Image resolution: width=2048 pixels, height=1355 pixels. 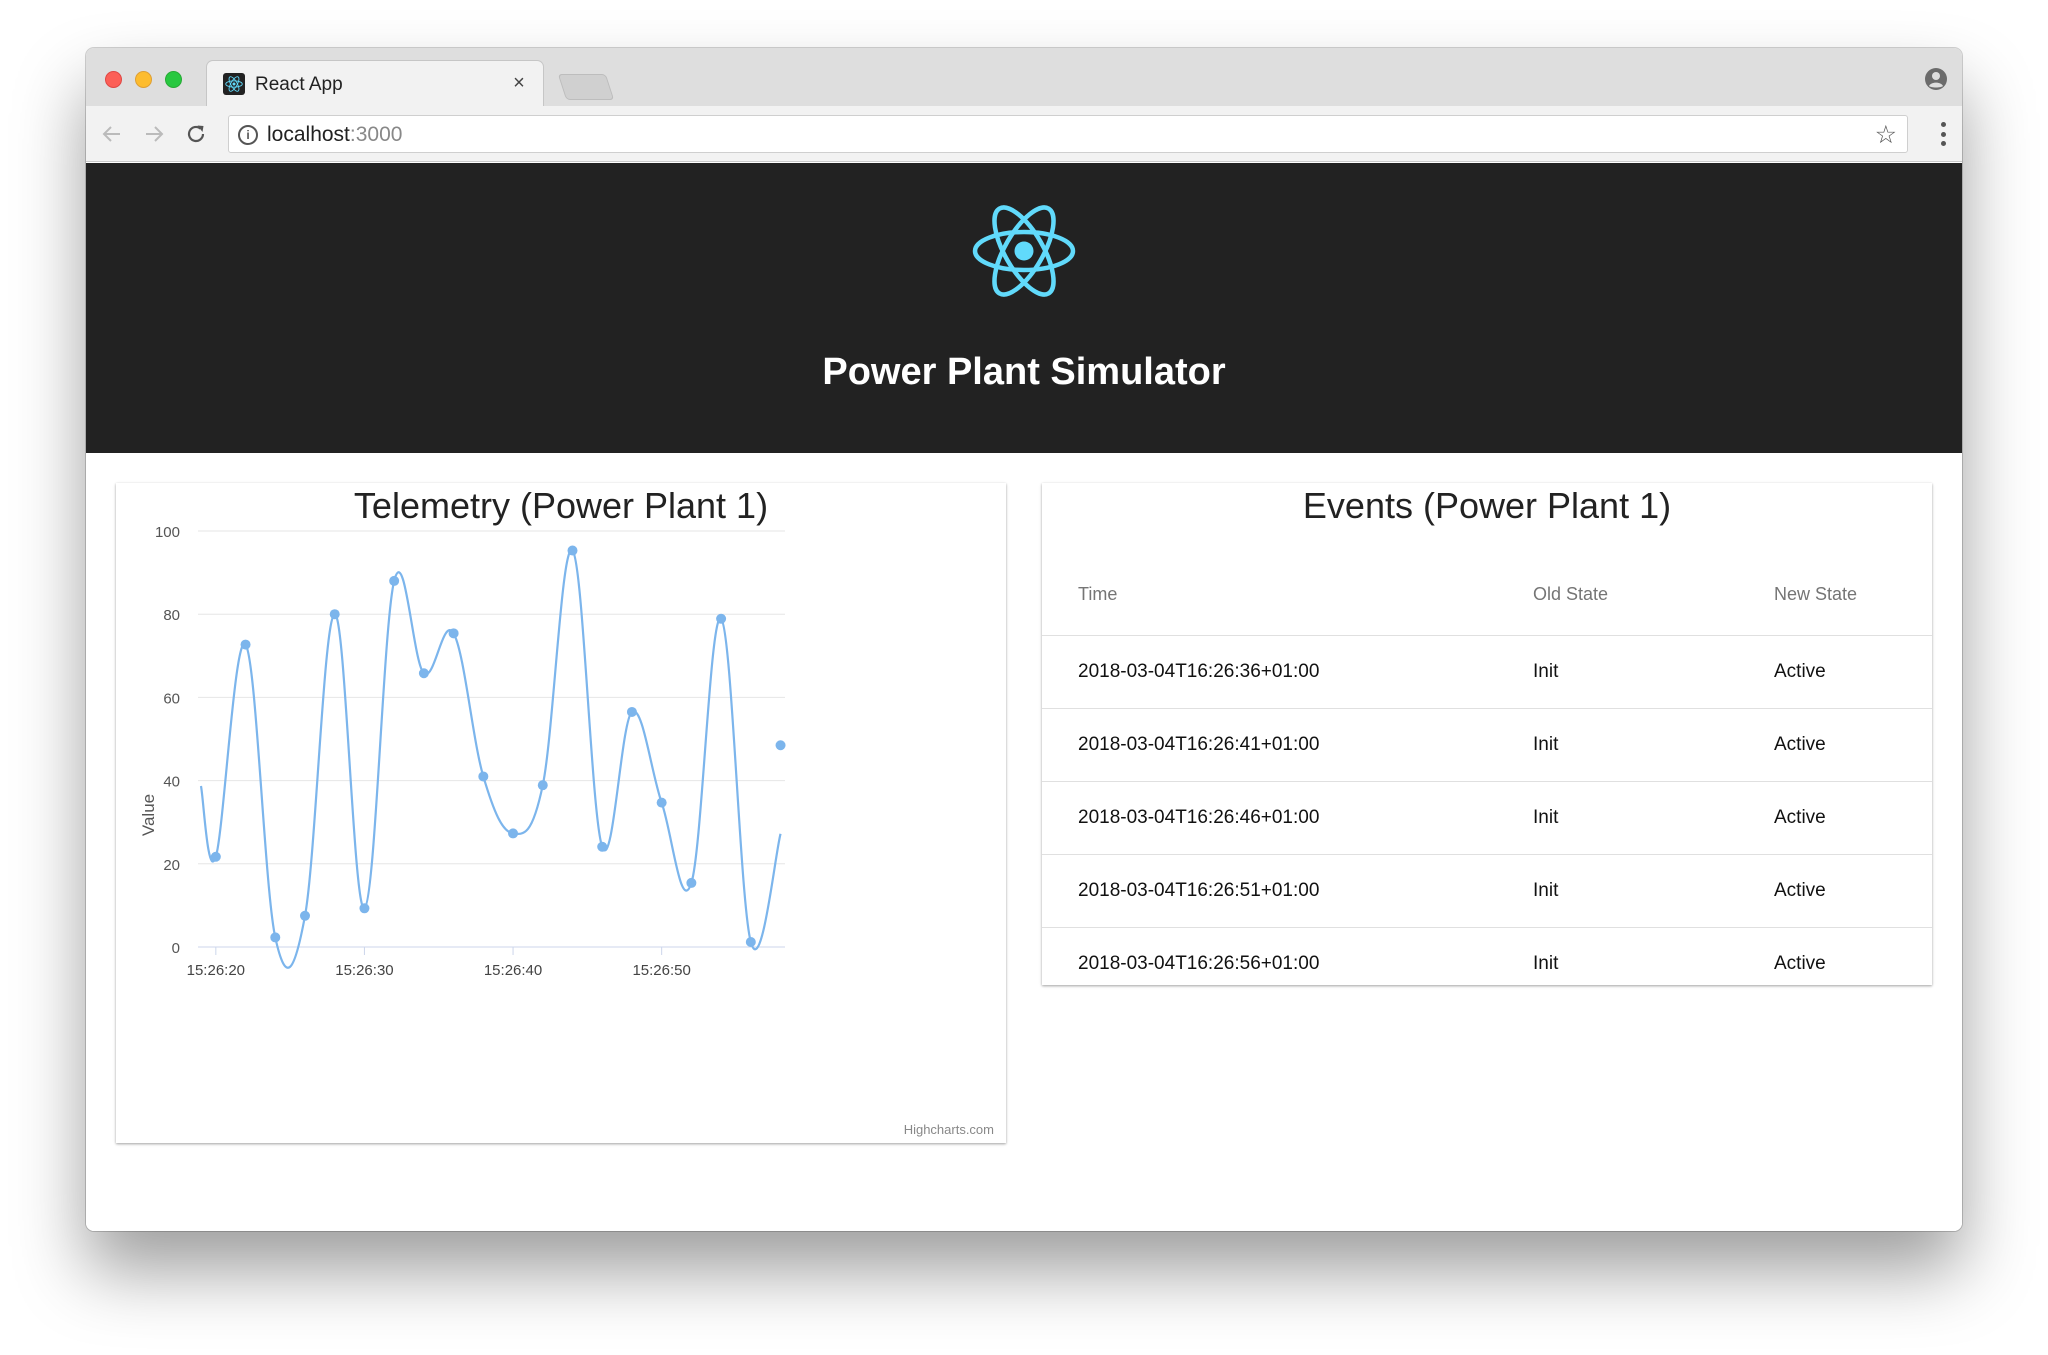 What do you see at coordinates (513, 970) in the screenshot?
I see `x-tick-label: 15:26:40` at bounding box center [513, 970].